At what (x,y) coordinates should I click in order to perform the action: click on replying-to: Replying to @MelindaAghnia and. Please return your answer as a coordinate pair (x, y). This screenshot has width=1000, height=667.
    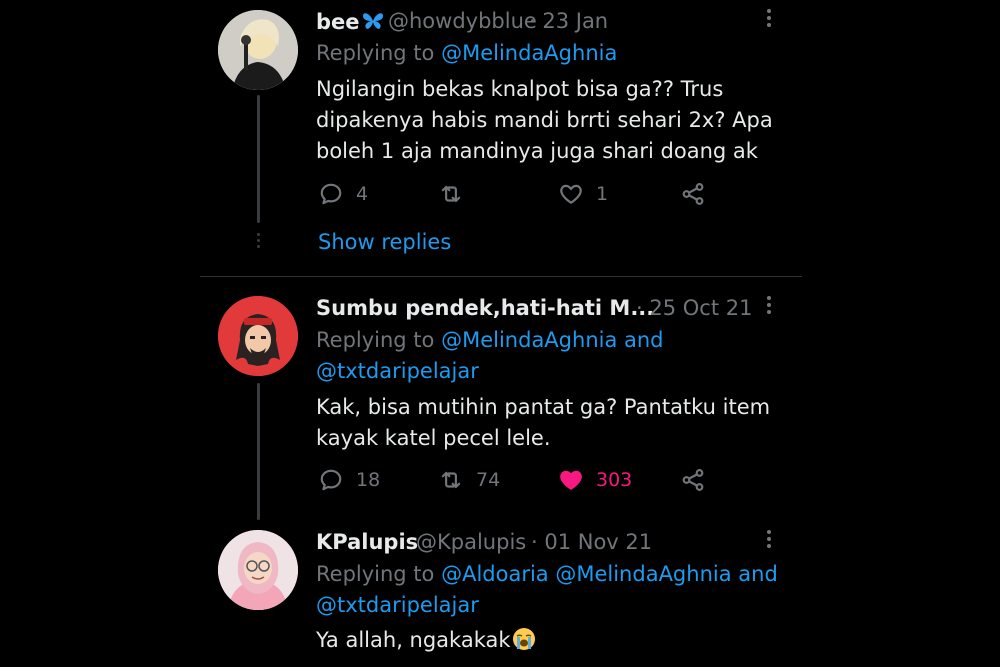
    Looking at the image, I should click on (490, 340).